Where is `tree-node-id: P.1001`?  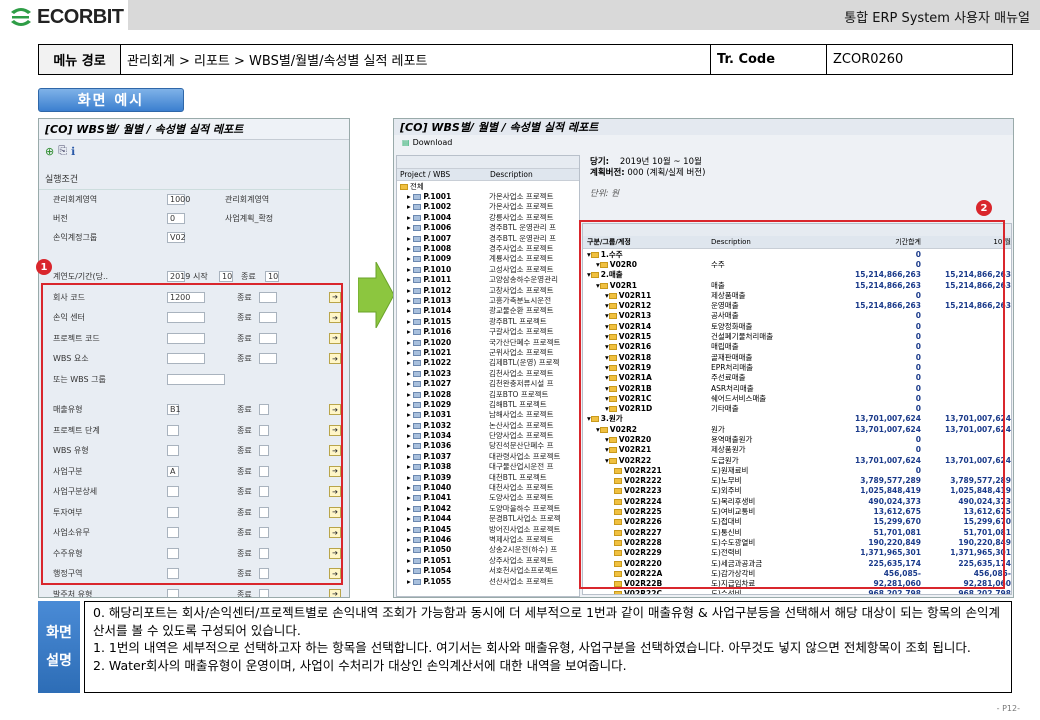
tree-node-id: P.1001 is located at coordinates (437, 197).